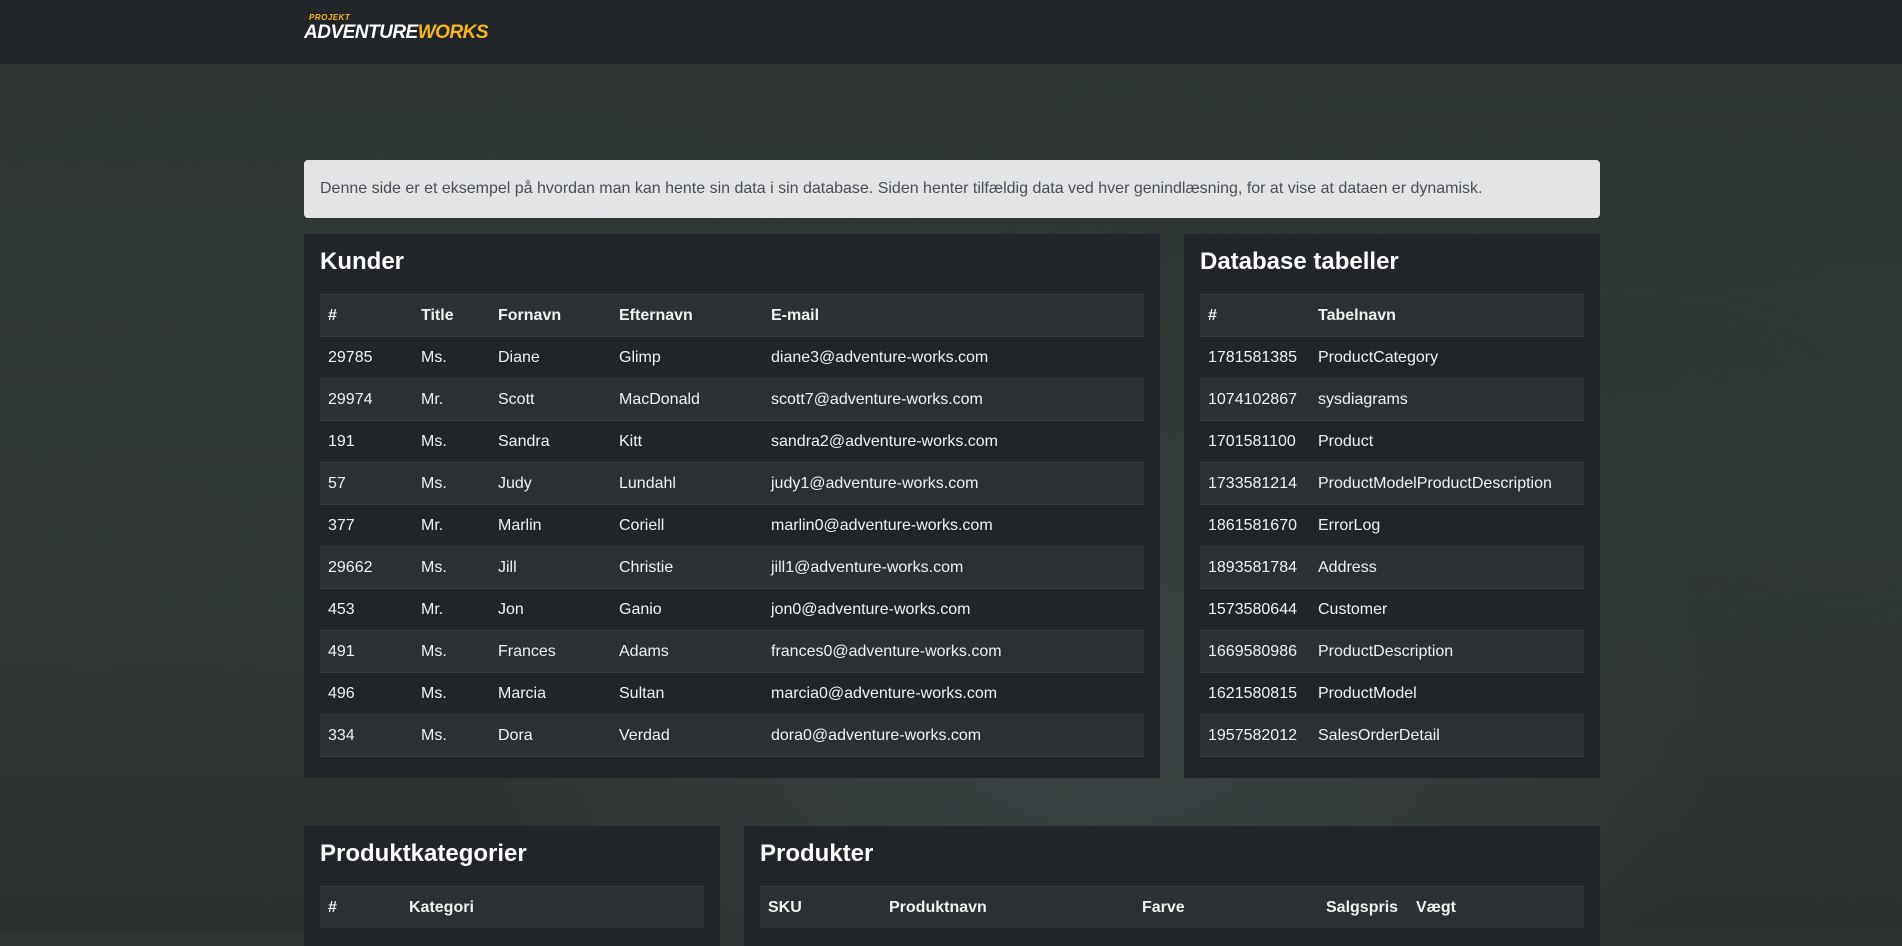  I want to click on table-cell: frances0@adventure-works.com, so click(953, 651).